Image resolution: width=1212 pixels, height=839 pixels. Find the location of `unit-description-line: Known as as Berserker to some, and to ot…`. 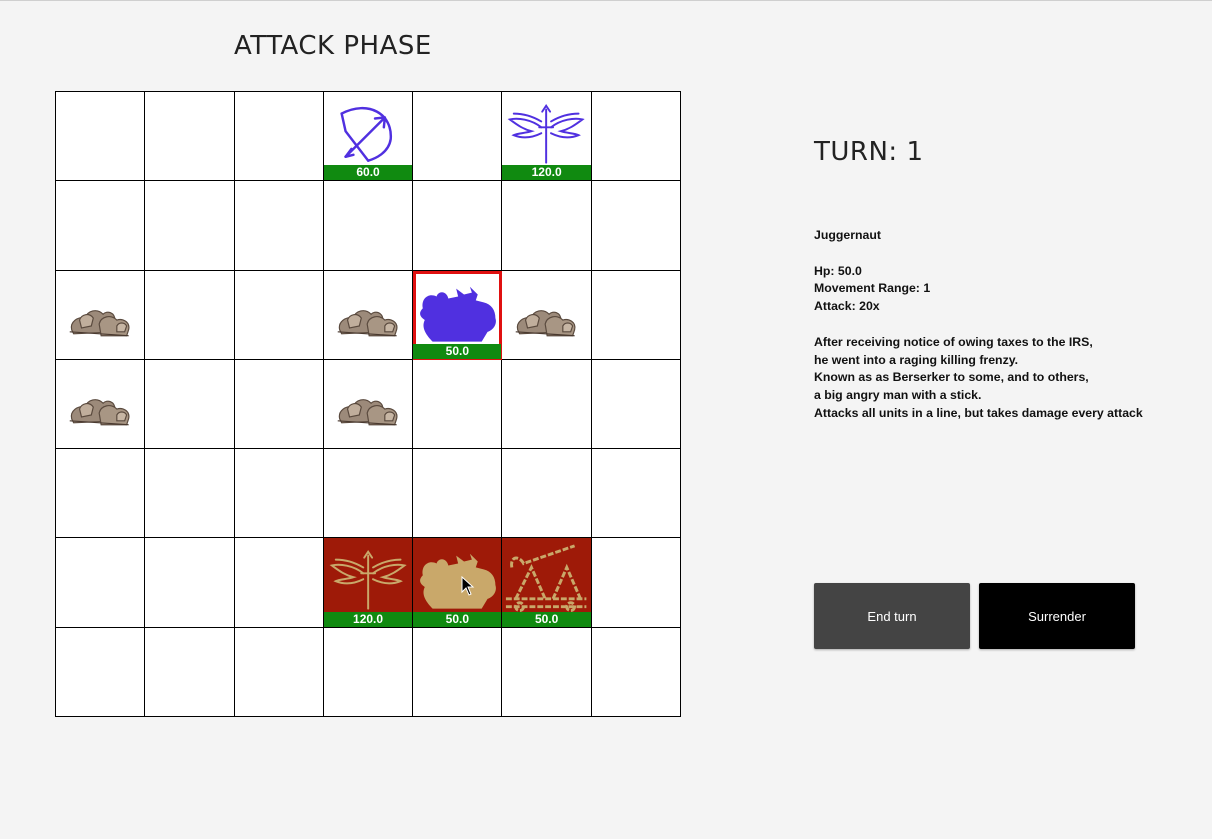

unit-description-line: Known as as Berserker to some, and to ot… is located at coordinates (951, 377).